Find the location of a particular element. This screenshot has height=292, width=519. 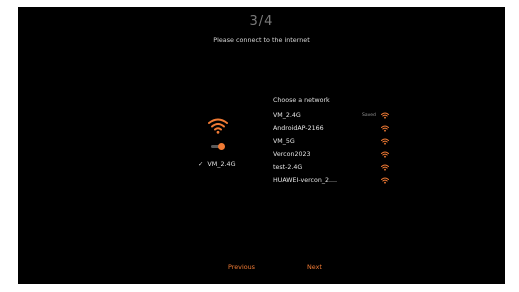

network-item: VM_2.4G Saved is located at coordinates (333, 115).